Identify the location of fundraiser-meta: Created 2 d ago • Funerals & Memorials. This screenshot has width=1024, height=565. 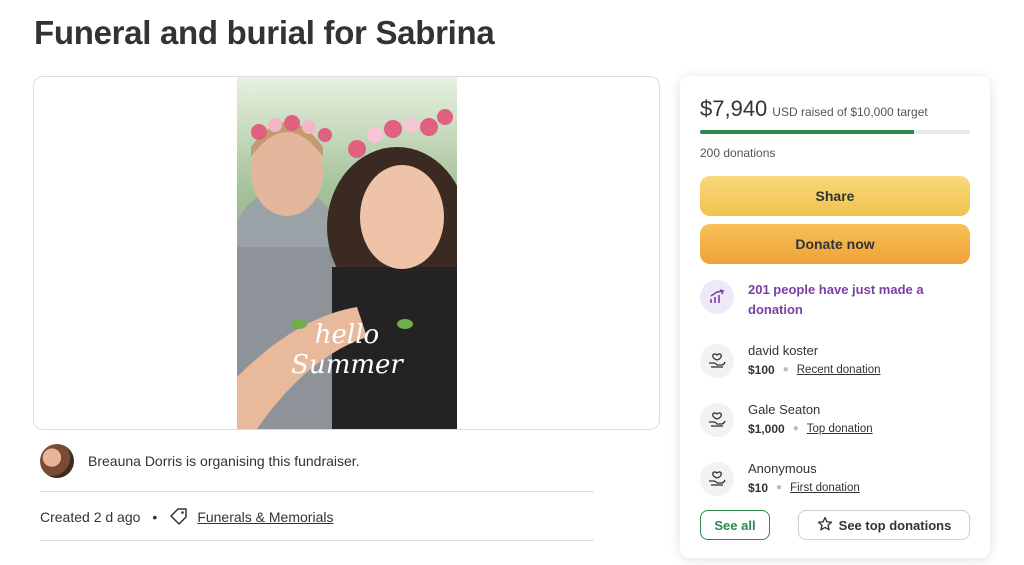
(186, 517).